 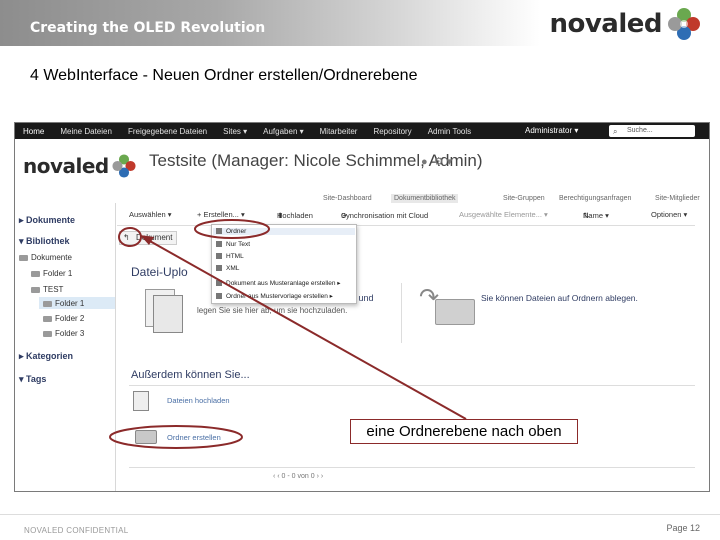 What do you see at coordinates (167, 131) in the screenshot?
I see `nav-shared-files: Freigegebene Dateien` at bounding box center [167, 131].